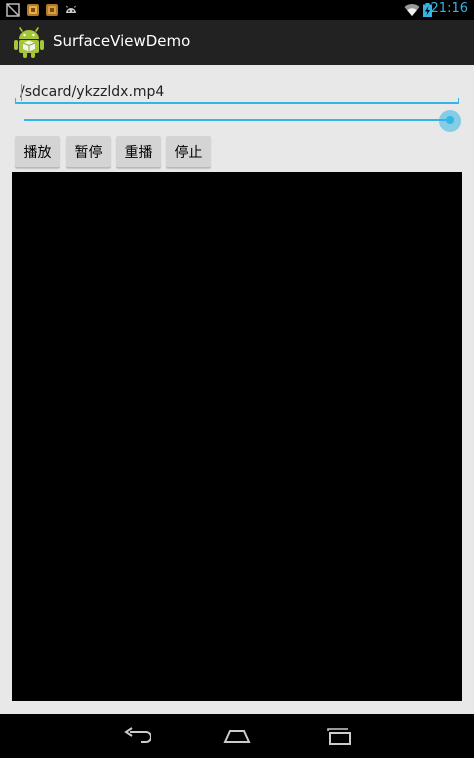  What do you see at coordinates (37, 152) in the screenshot?
I see `play-button: 播放` at bounding box center [37, 152].